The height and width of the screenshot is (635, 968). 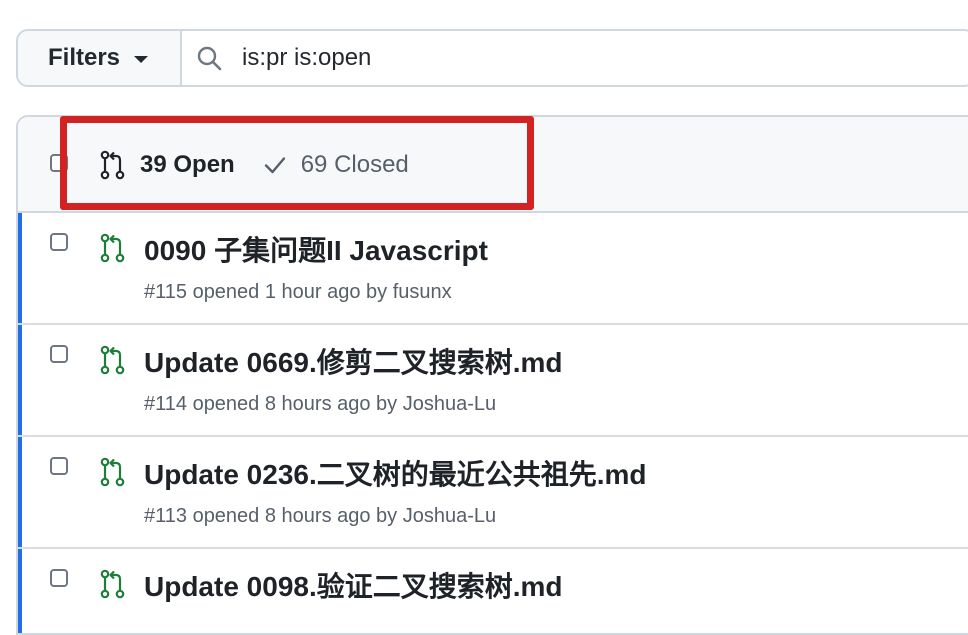 I want to click on tab-open-label: 39 Open, so click(x=187, y=164).